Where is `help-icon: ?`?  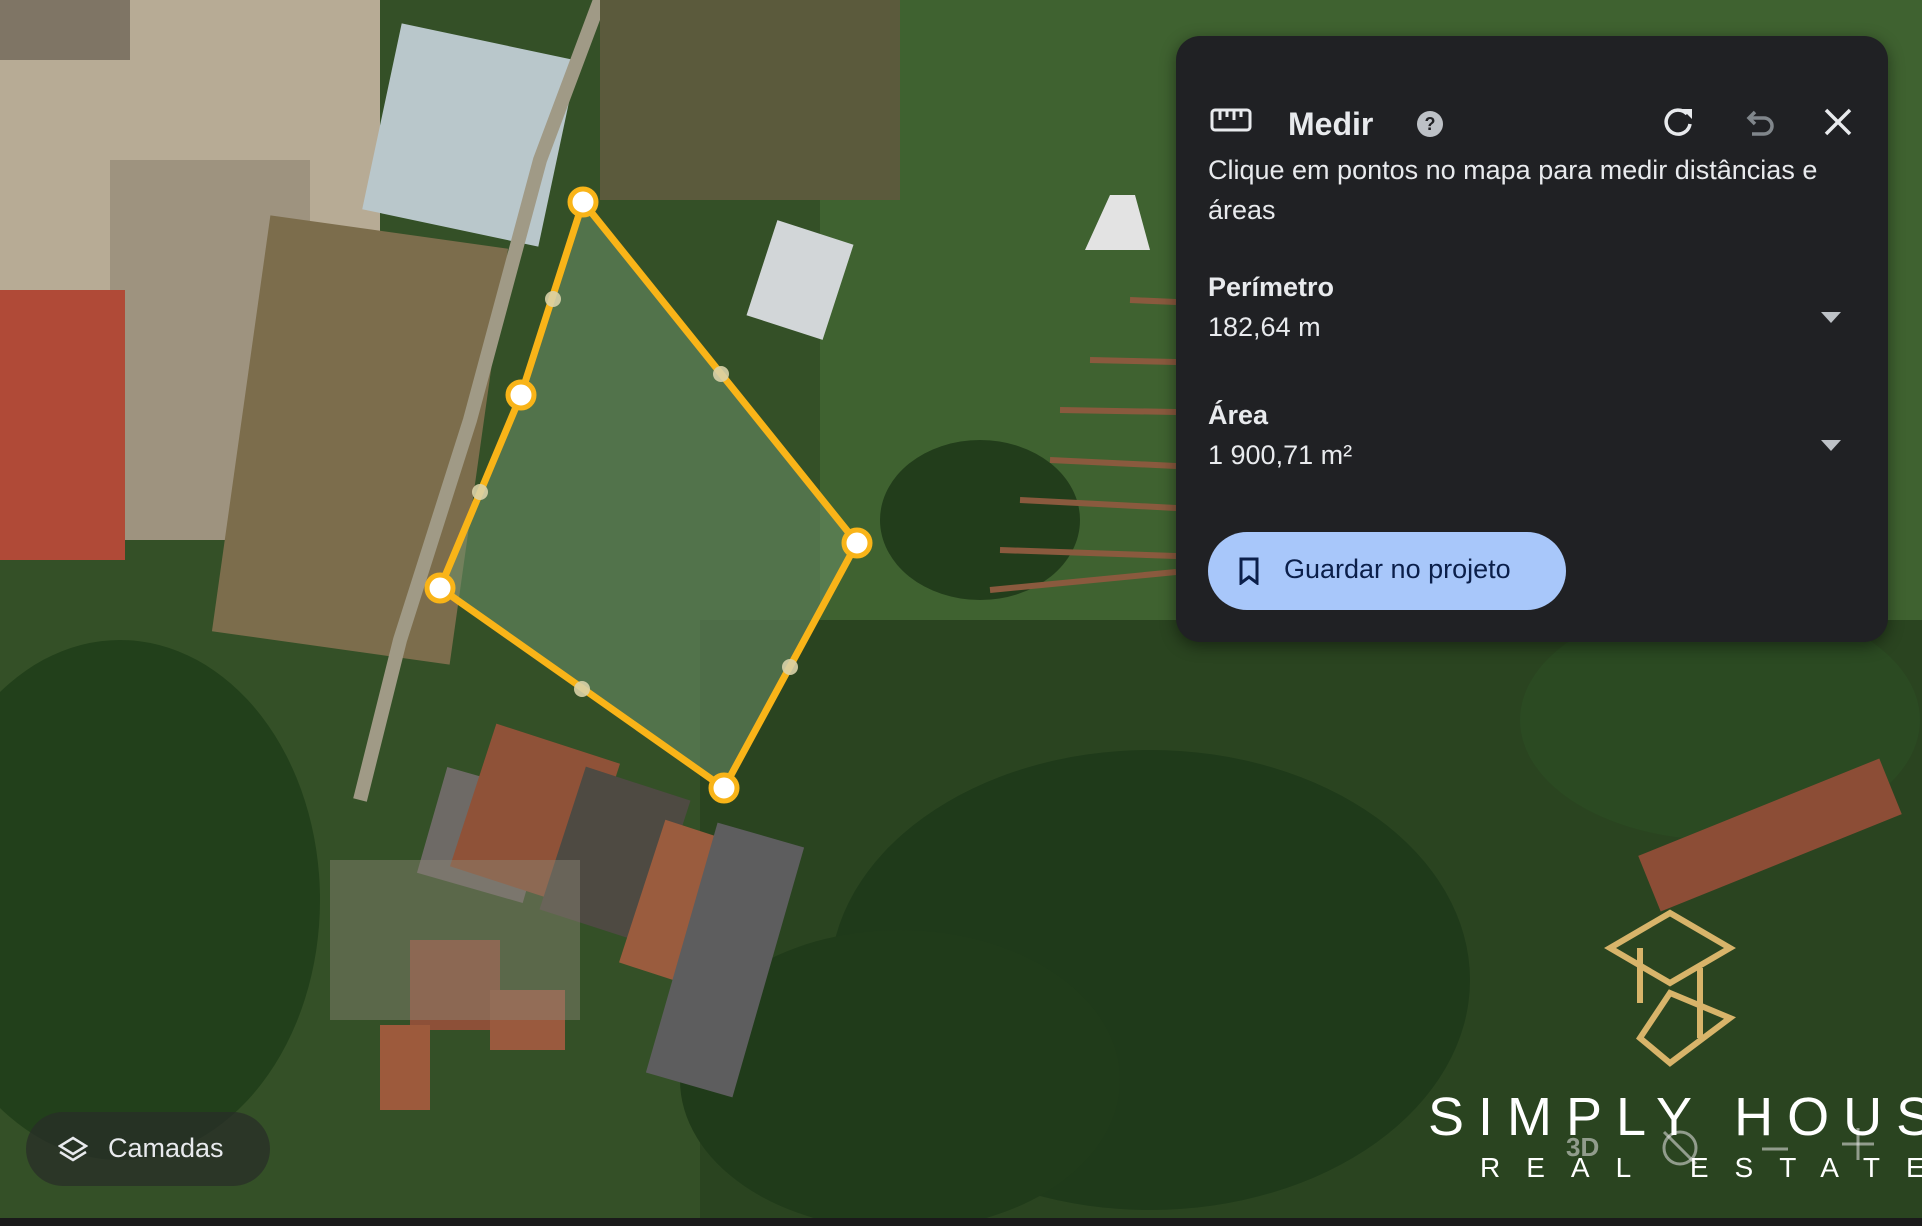
help-icon: ? is located at coordinates (1430, 124).